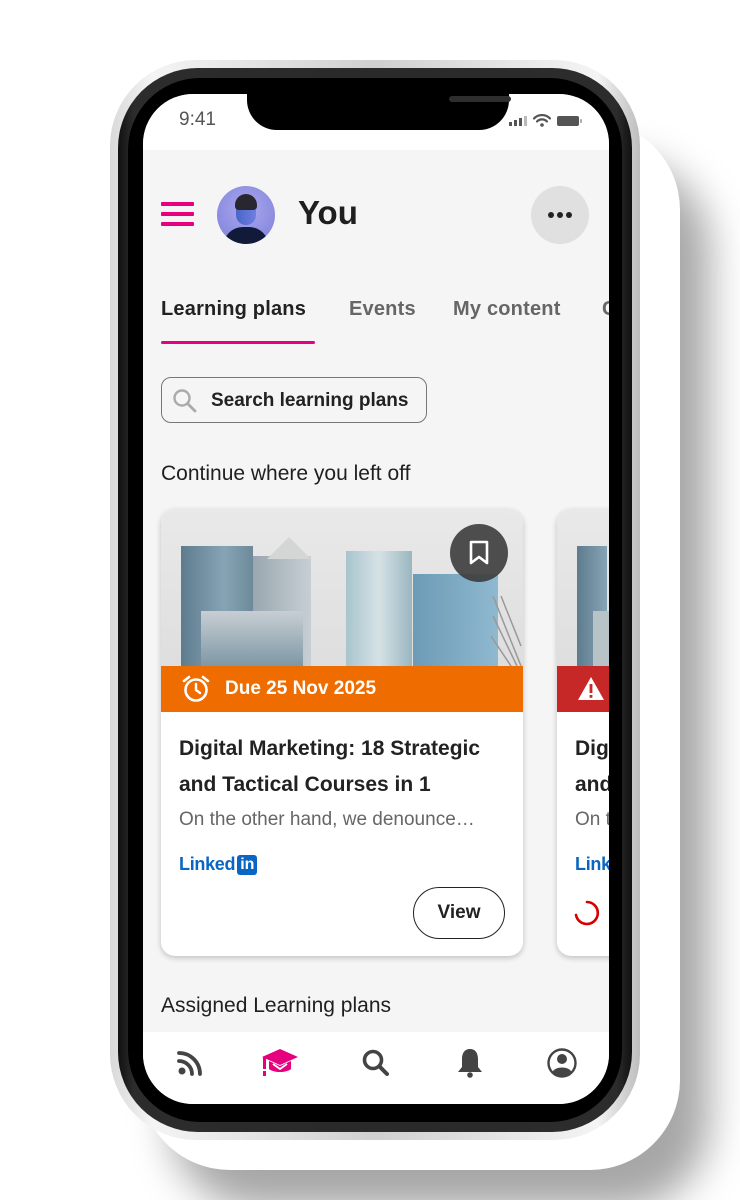  I want to click on notch, so click(379, 112).